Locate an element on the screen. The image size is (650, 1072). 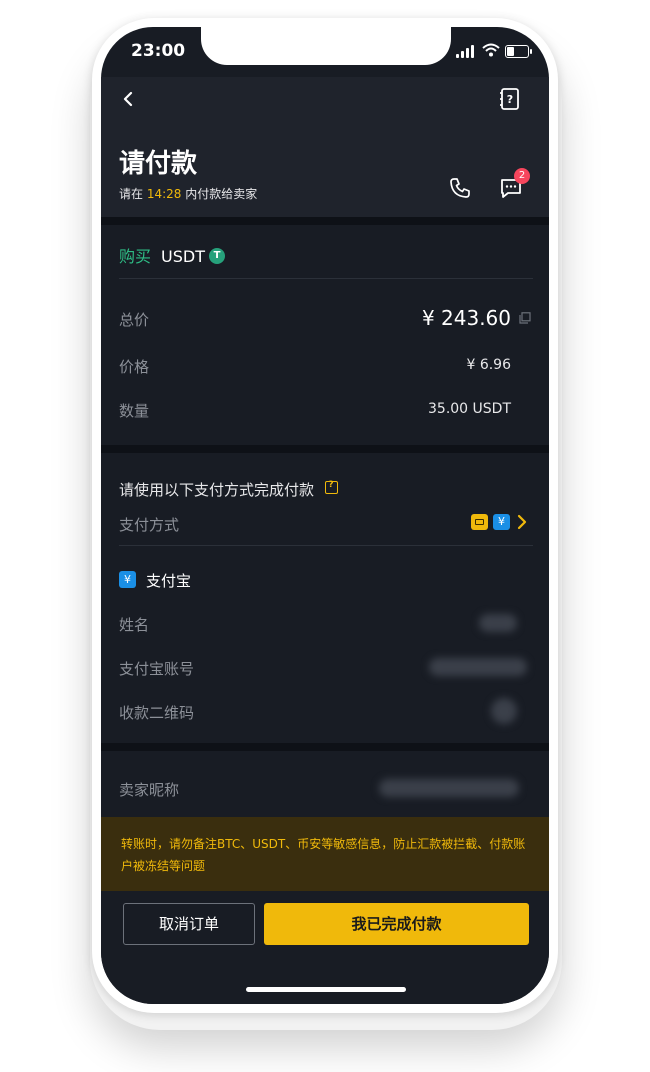
name-label: 姓名 is located at coordinates (134, 625).